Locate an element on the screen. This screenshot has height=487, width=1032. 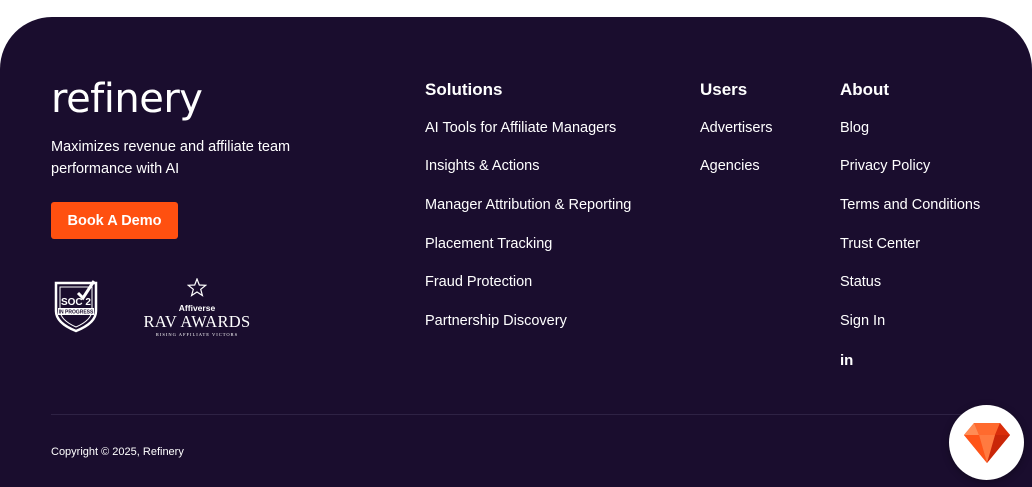
soc2-badge: SOC 2 IN PROGRESS is located at coordinates (76, 307).